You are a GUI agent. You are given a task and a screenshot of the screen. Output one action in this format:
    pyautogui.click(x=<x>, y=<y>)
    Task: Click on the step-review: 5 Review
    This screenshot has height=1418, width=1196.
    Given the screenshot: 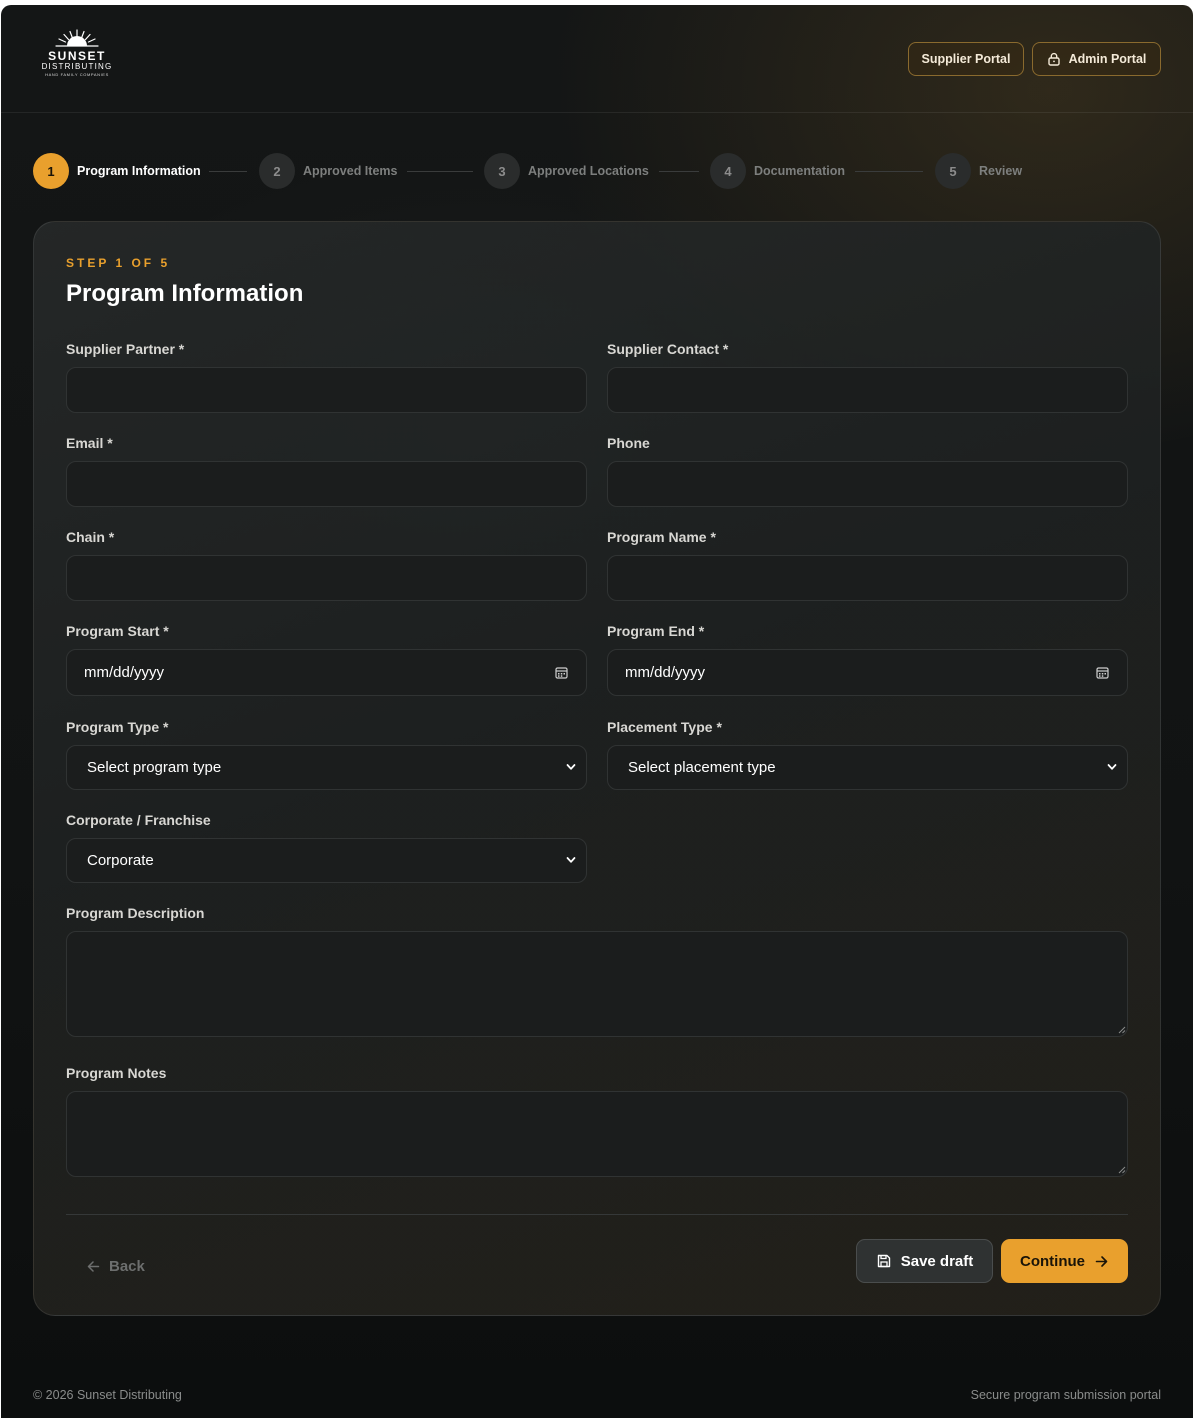 What is the action you would take?
    pyautogui.click(x=978, y=171)
    